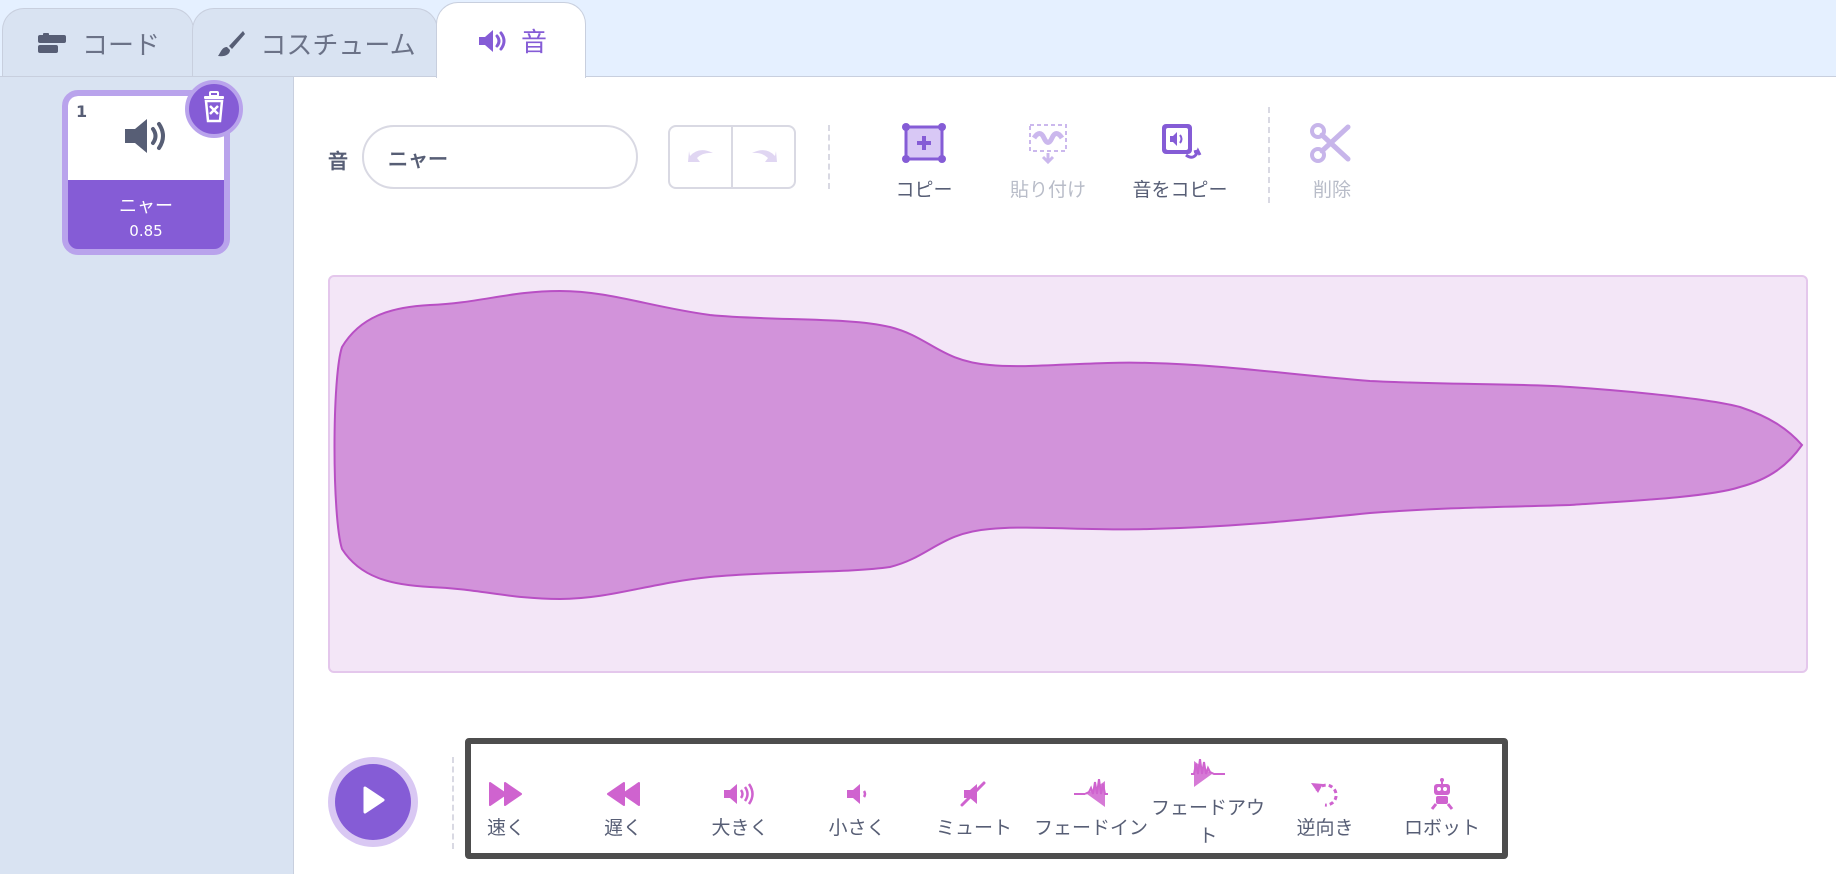 The width and height of the screenshot is (1836, 874). Describe the element at coordinates (857, 794) in the screenshot. I see `softer-icon` at that location.